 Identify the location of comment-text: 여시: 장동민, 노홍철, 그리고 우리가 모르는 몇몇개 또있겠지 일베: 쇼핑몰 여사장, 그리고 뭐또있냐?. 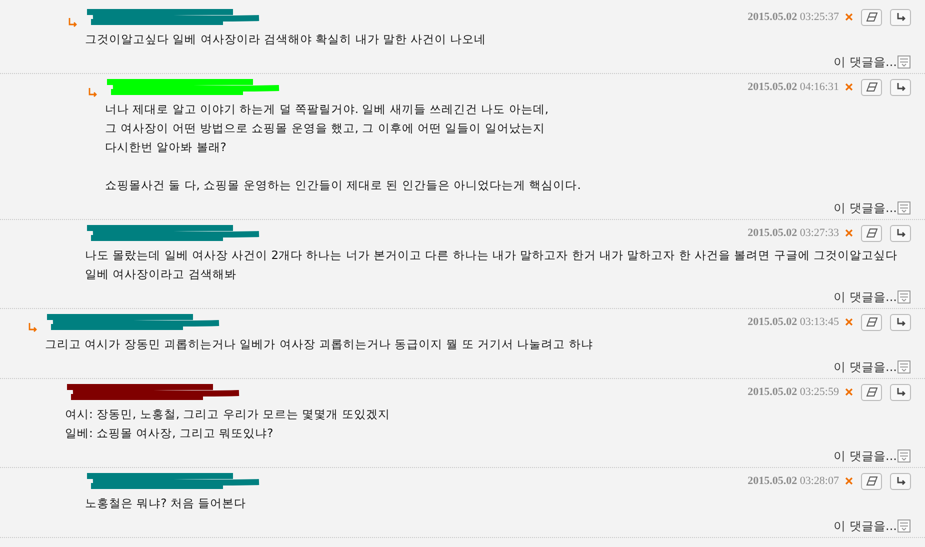
(228, 424).